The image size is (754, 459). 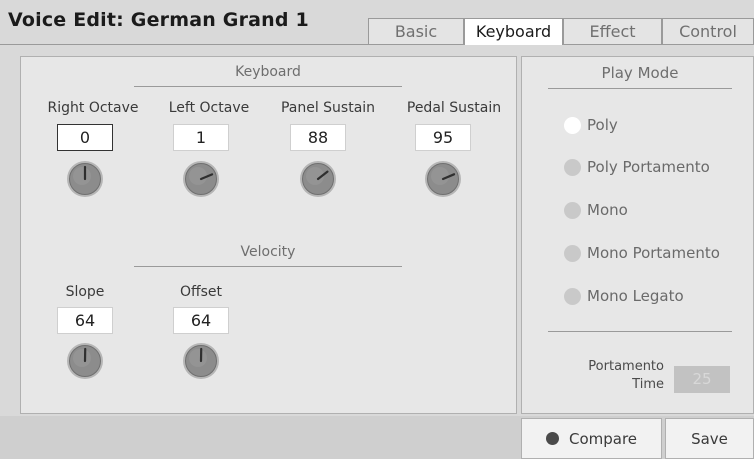 I want to click on slope-label: Slope, so click(x=85, y=292).